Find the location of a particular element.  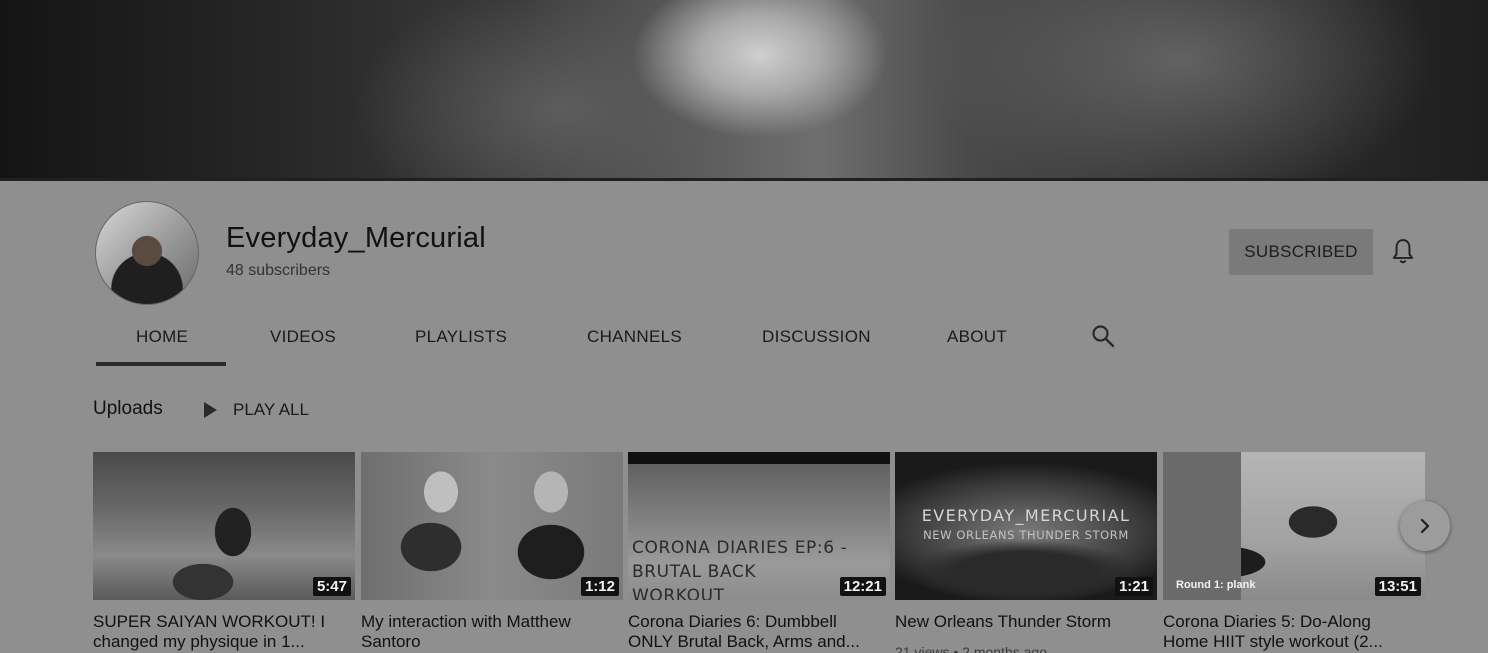

search-icon is located at coordinates (1103, 336).